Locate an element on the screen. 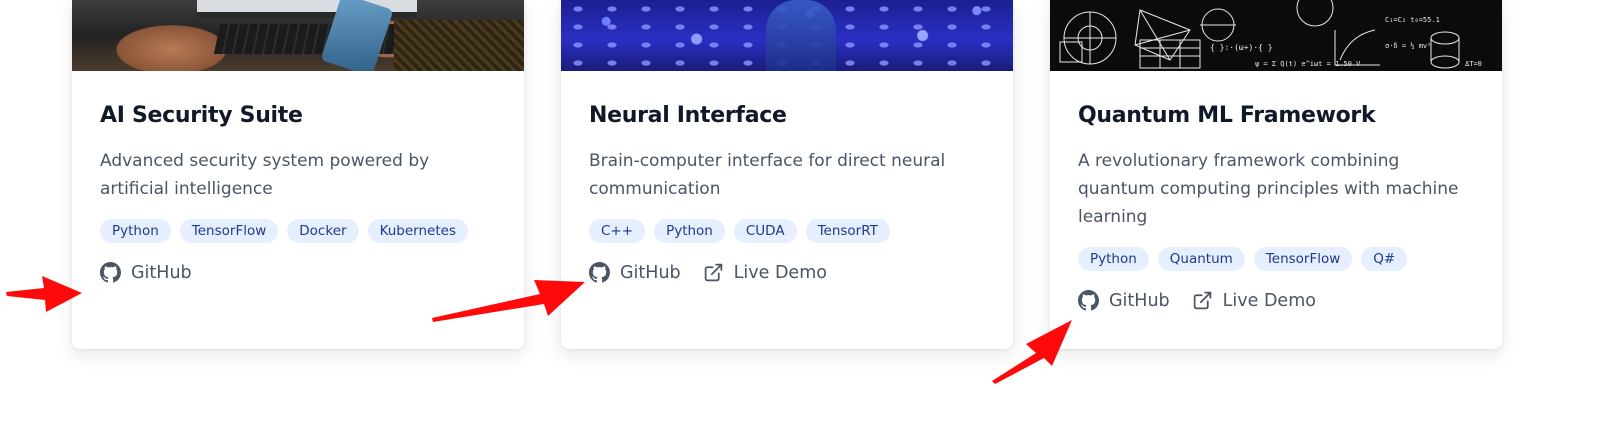 The image size is (1599, 433). tech-tag: C++ is located at coordinates (617, 231).